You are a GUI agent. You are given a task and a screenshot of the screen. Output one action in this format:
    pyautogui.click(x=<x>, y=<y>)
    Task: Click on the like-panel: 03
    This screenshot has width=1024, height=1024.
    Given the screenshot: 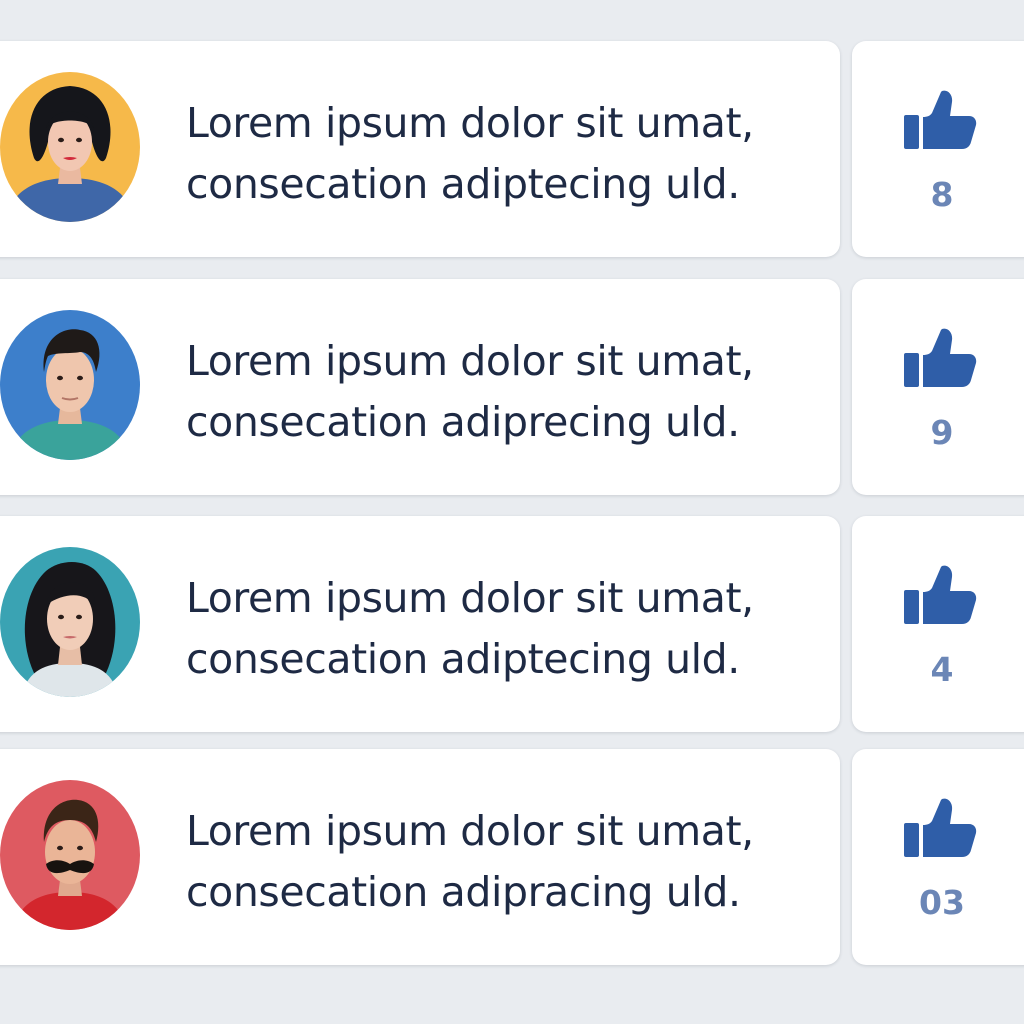 What is the action you would take?
    pyautogui.click(x=938, y=857)
    